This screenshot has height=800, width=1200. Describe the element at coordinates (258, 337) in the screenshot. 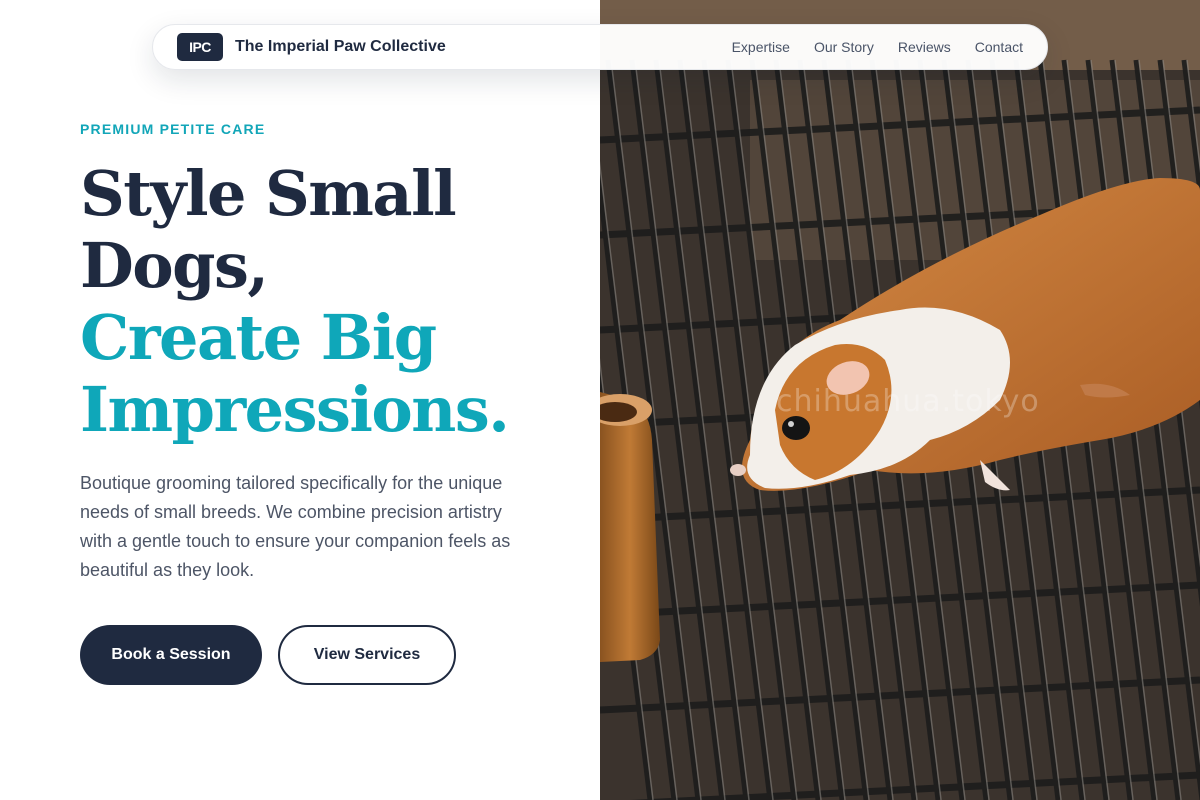

I see `headline-line-3: Create Big` at that location.